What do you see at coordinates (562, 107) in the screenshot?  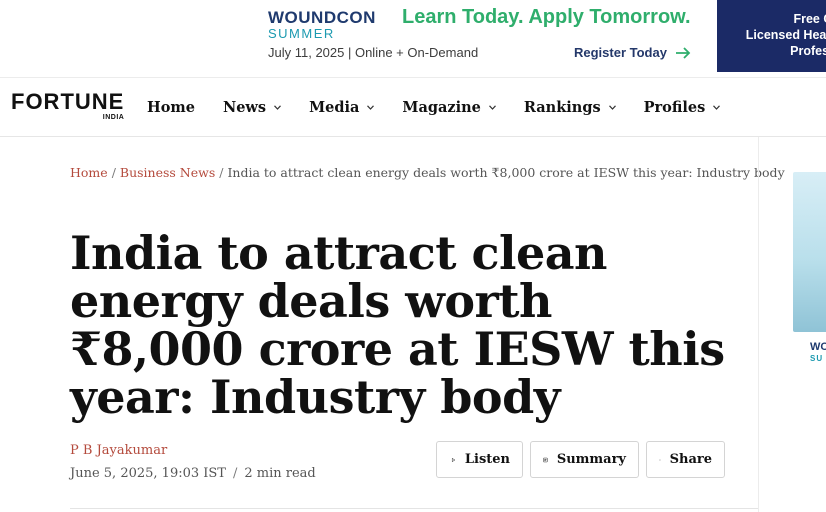 I see `nav-item-label: Rankings` at bounding box center [562, 107].